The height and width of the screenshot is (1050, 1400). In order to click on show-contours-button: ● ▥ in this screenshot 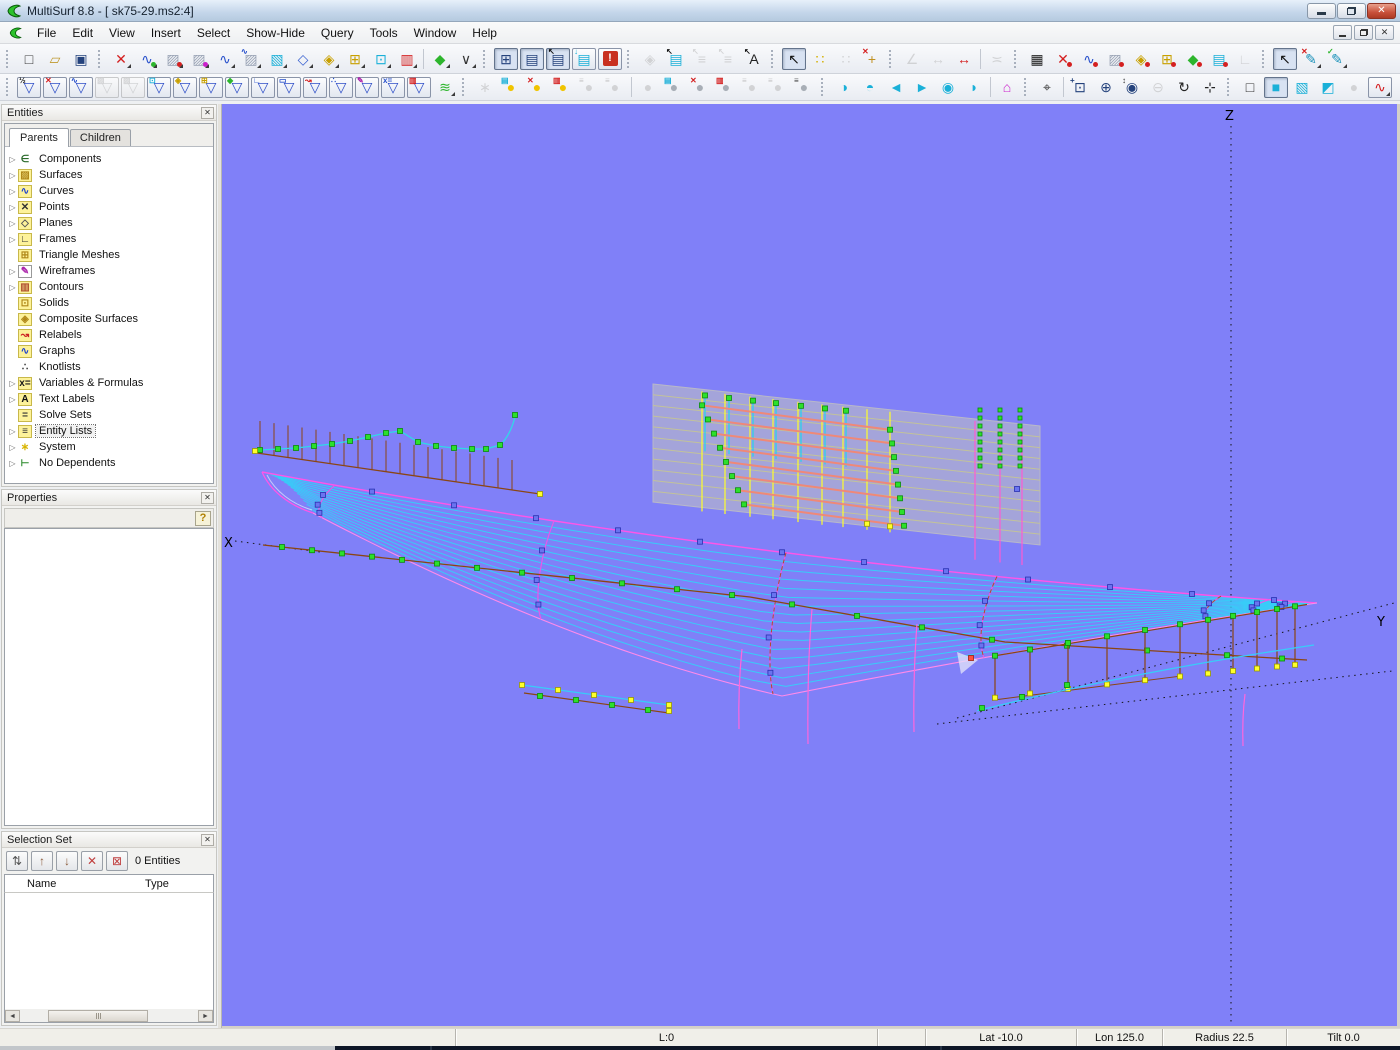, I will do `click(563, 87)`.